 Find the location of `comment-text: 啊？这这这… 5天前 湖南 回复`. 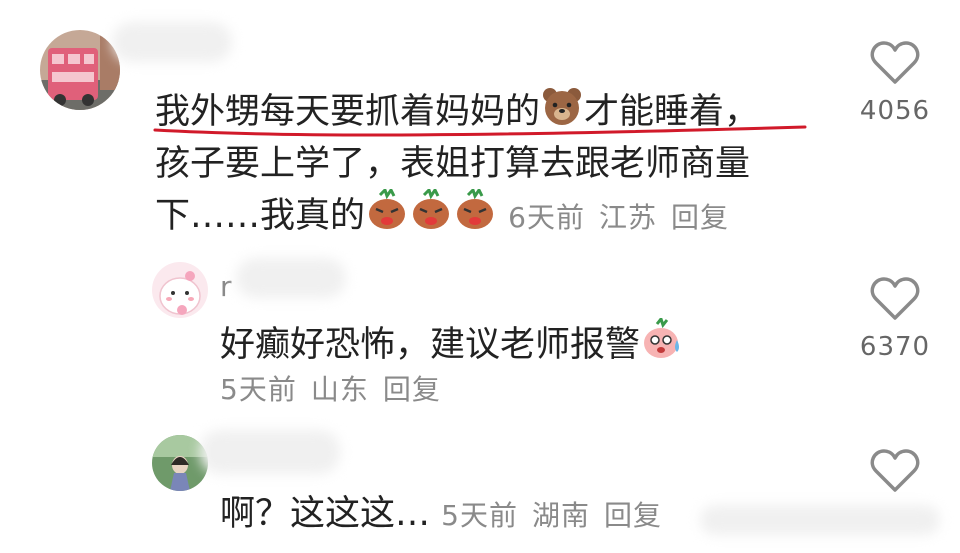

comment-text: 啊？这这这… 5天前 湖南 回复 is located at coordinates (448, 515).